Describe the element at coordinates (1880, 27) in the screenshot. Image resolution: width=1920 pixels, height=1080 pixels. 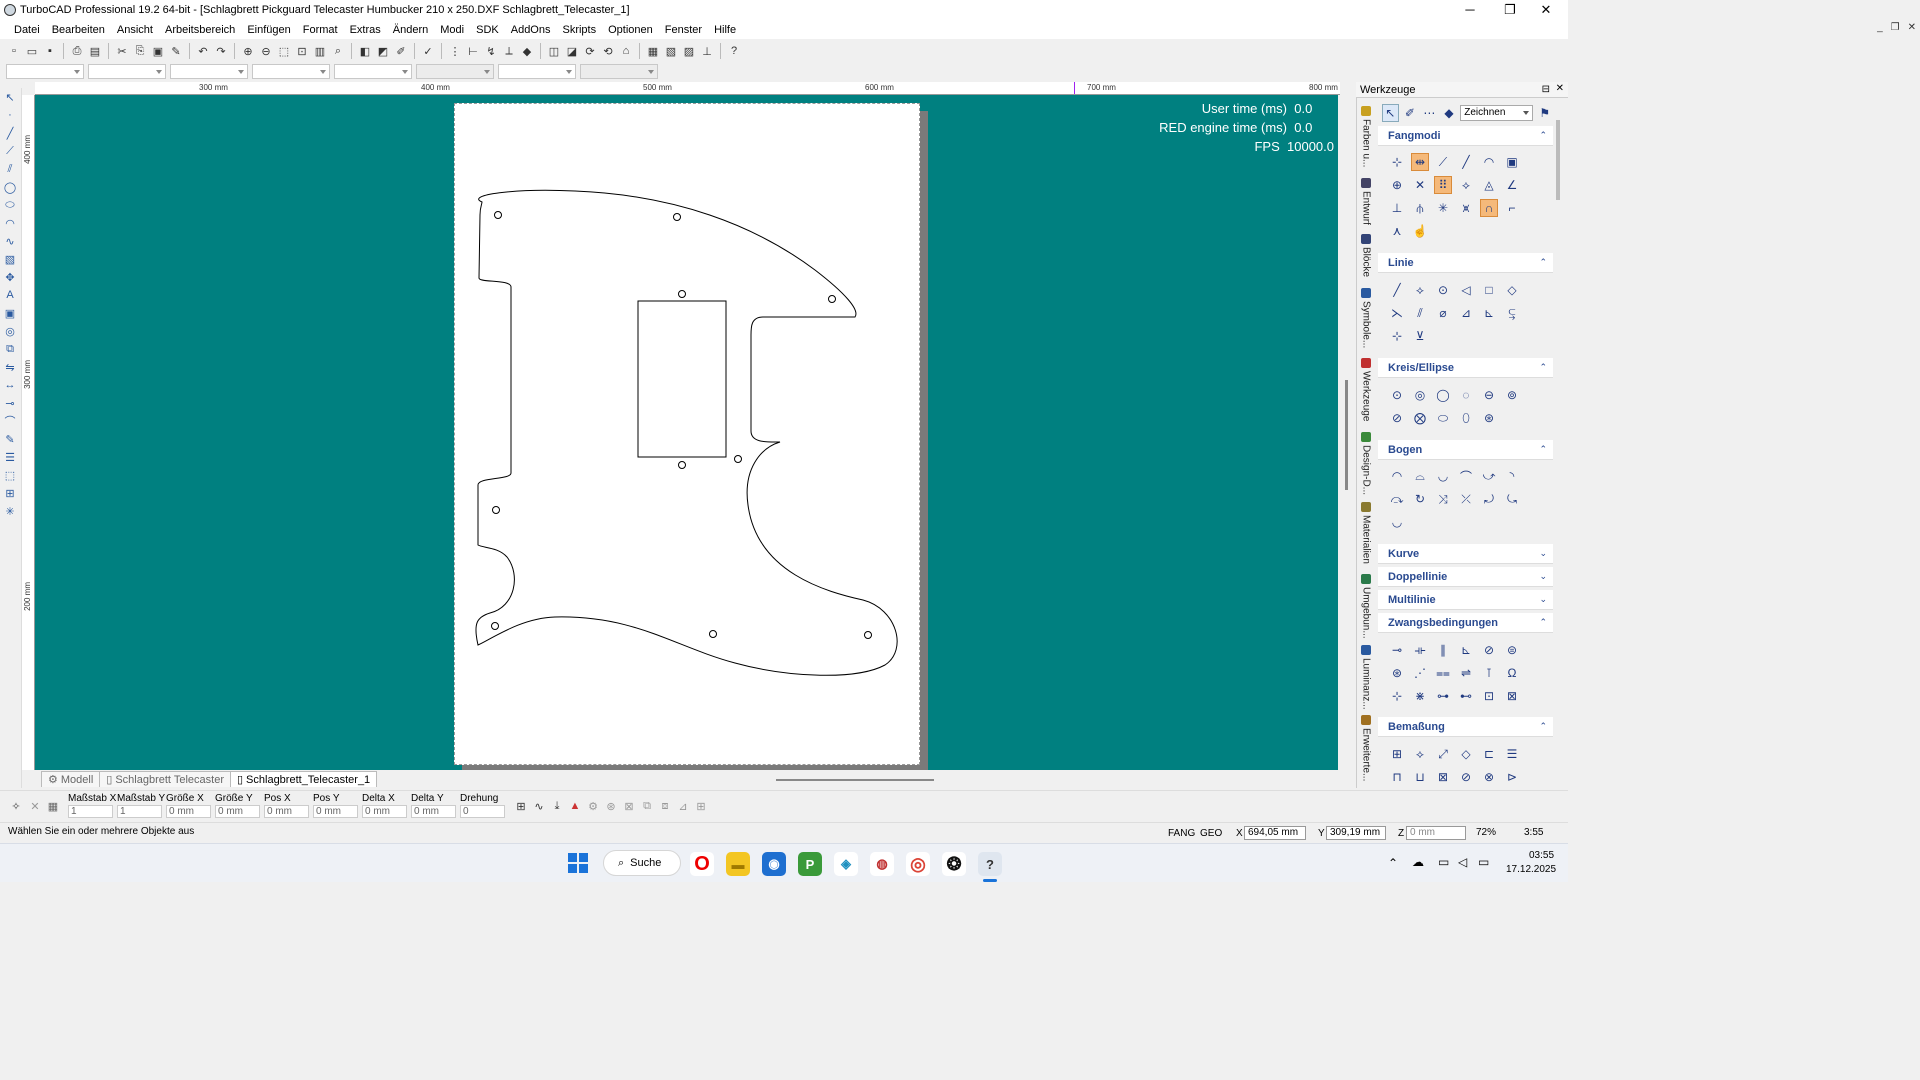
I see `mdi-minimize-button: _` at that location.